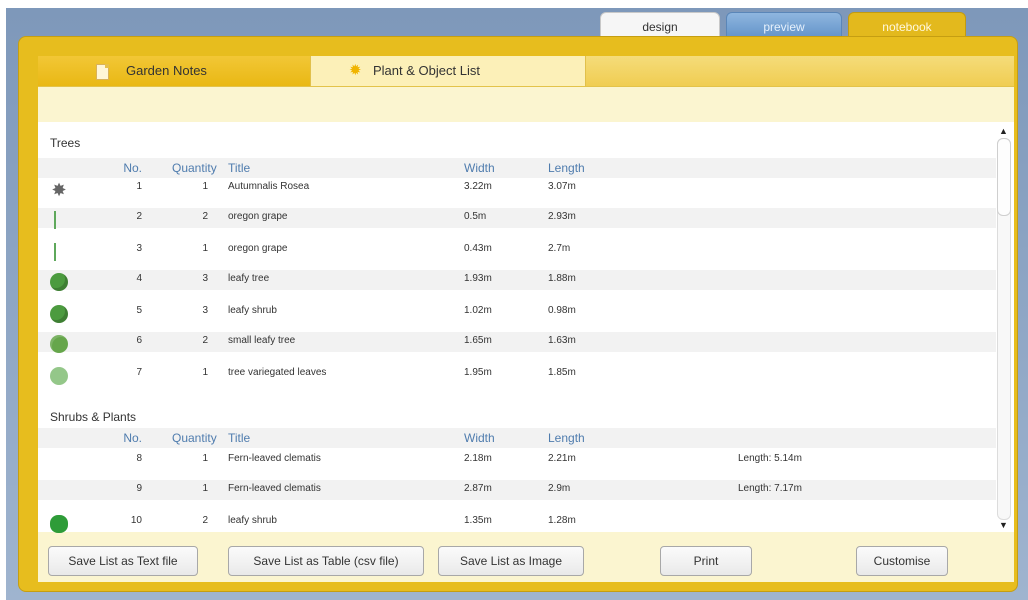 This screenshot has width=1028, height=600. Describe the element at coordinates (102, 72) in the screenshot. I see `note-icon` at that location.